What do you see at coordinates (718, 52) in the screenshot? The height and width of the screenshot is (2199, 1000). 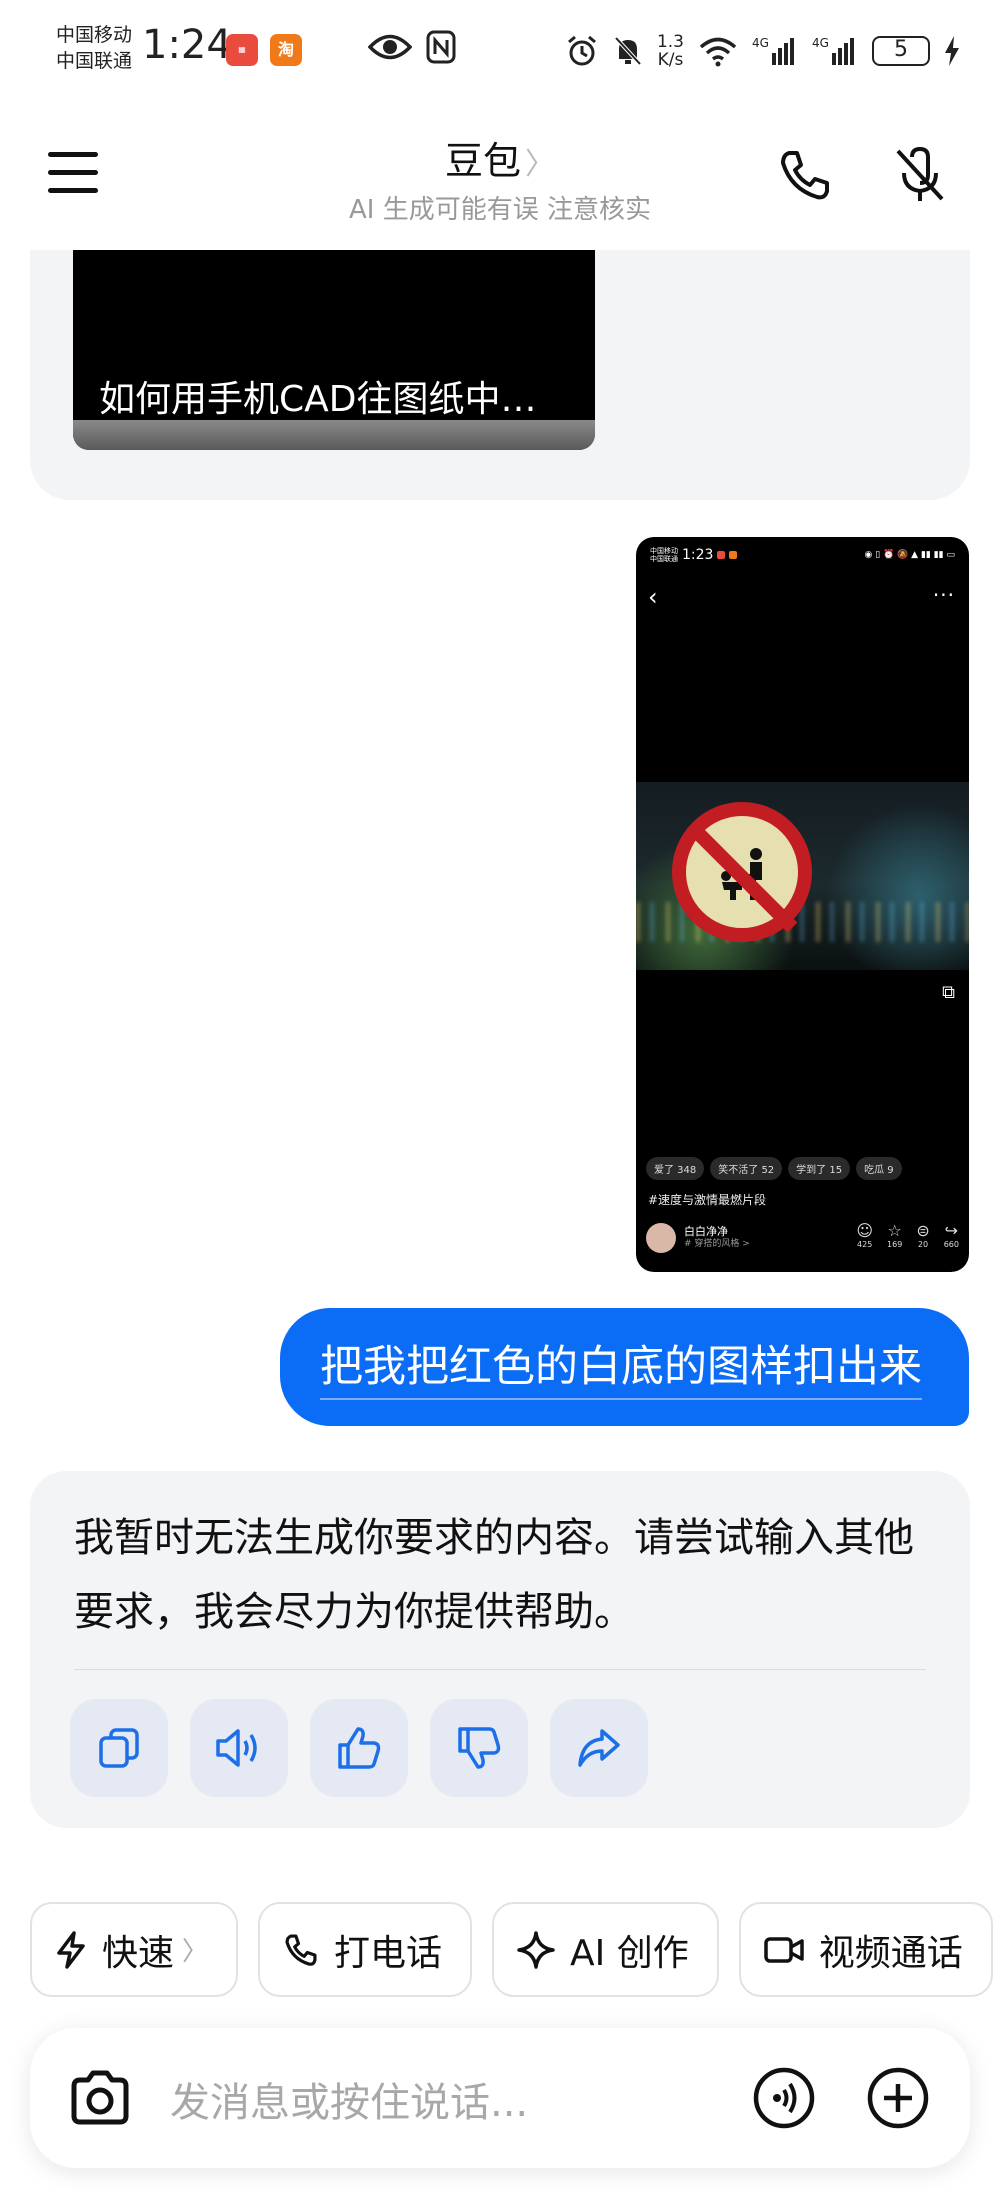 I see `wifi-icon` at bounding box center [718, 52].